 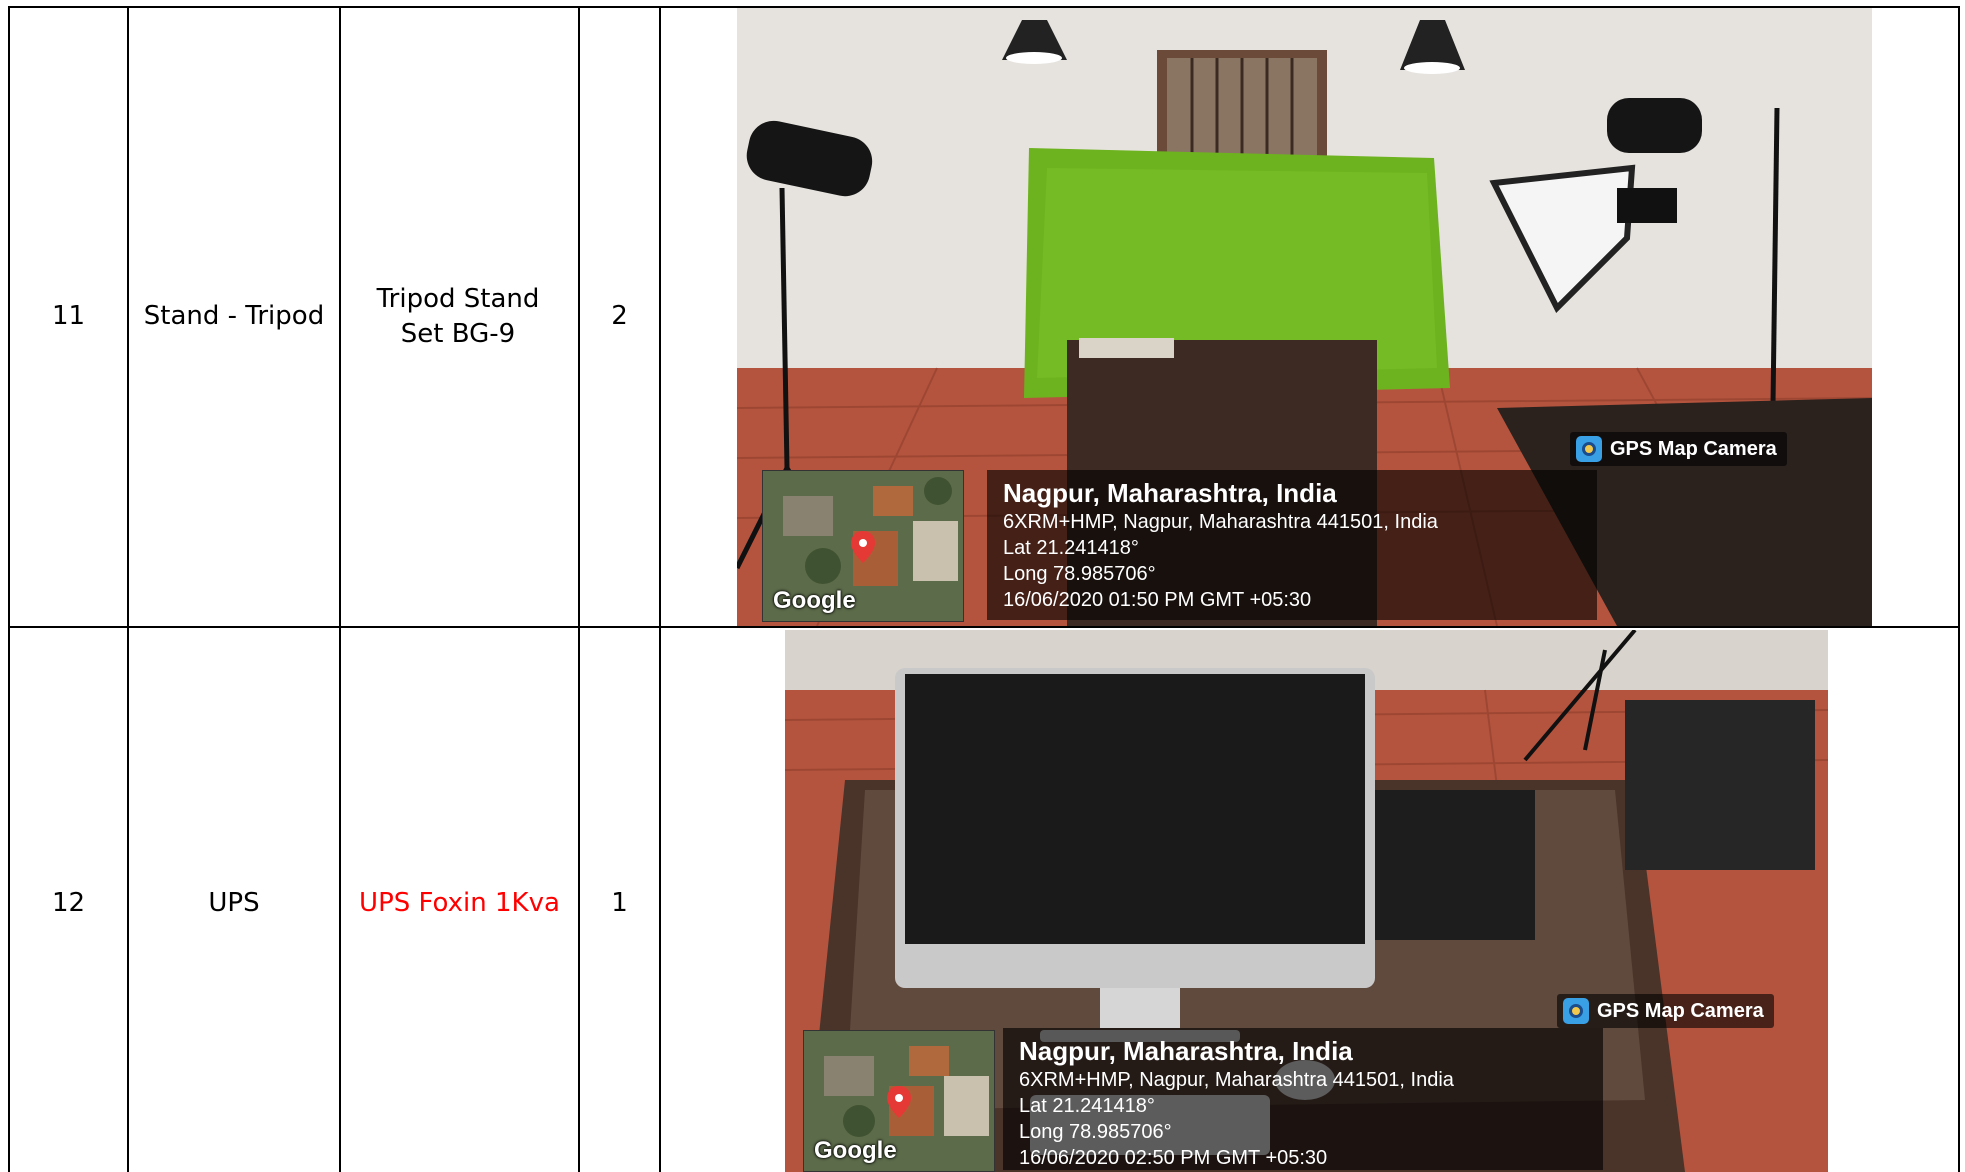 I want to click on table-row-model: Tripod Stand Set BG-9, so click(x=458, y=316).